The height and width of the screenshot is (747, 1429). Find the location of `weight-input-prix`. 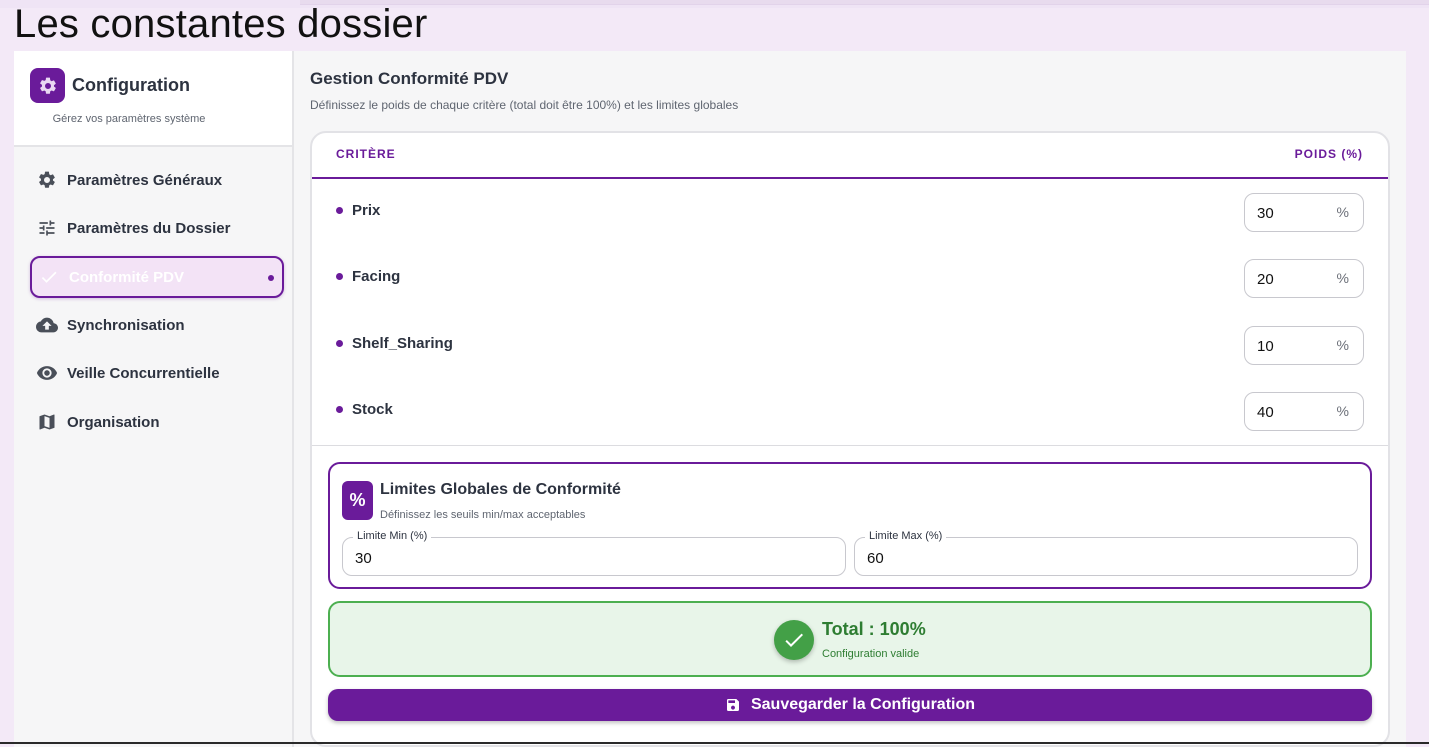

weight-input-prix is located at coordinates (1287, 213).